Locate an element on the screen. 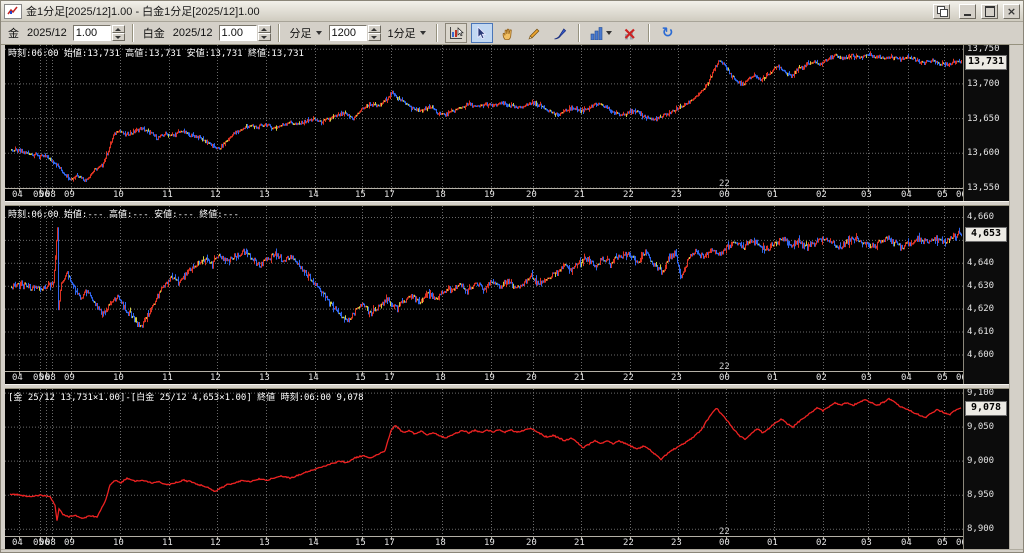 This screenshot has height=553, width=1024. app-icon is located at coordinates (13, 11).